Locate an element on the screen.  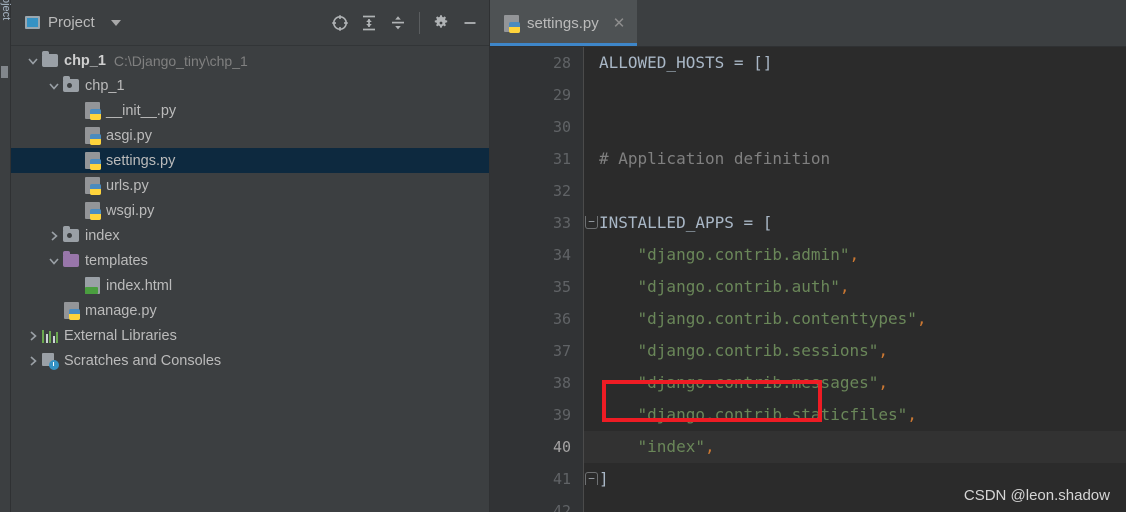
editor-tab-bar: settings.py ✕ is located at coordinates (808, 23).